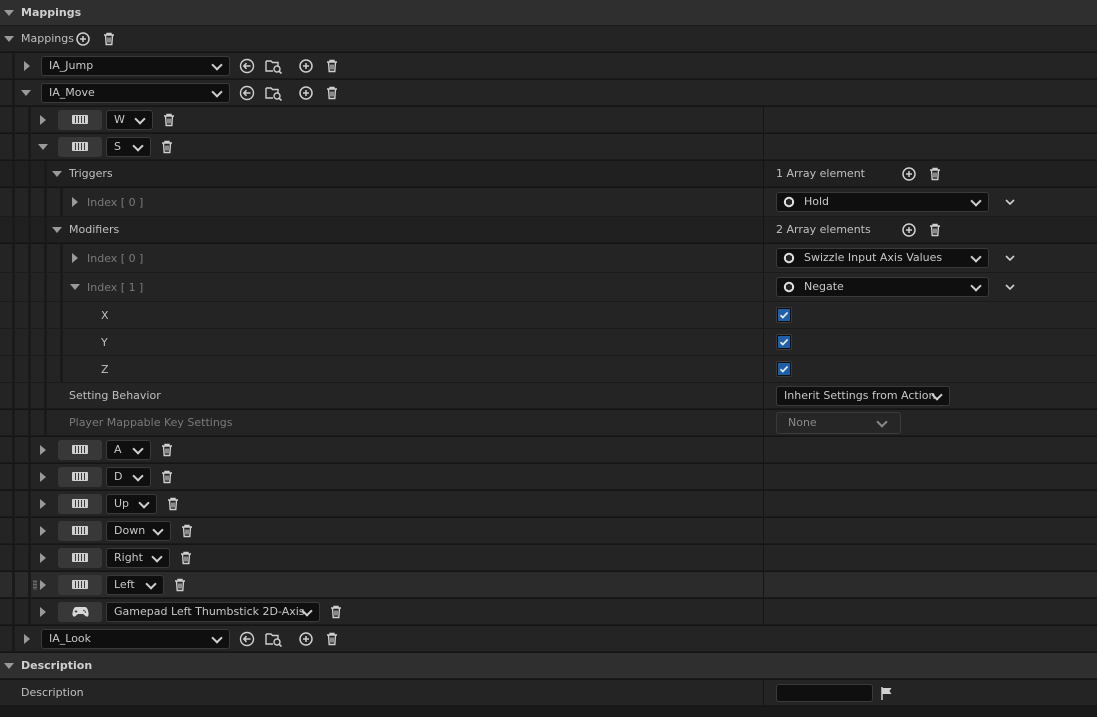 This screenshot has width=1097, height=717. I want to click on modifier-class-combo: Swizzle Input Axis Values, so click(882, 258).